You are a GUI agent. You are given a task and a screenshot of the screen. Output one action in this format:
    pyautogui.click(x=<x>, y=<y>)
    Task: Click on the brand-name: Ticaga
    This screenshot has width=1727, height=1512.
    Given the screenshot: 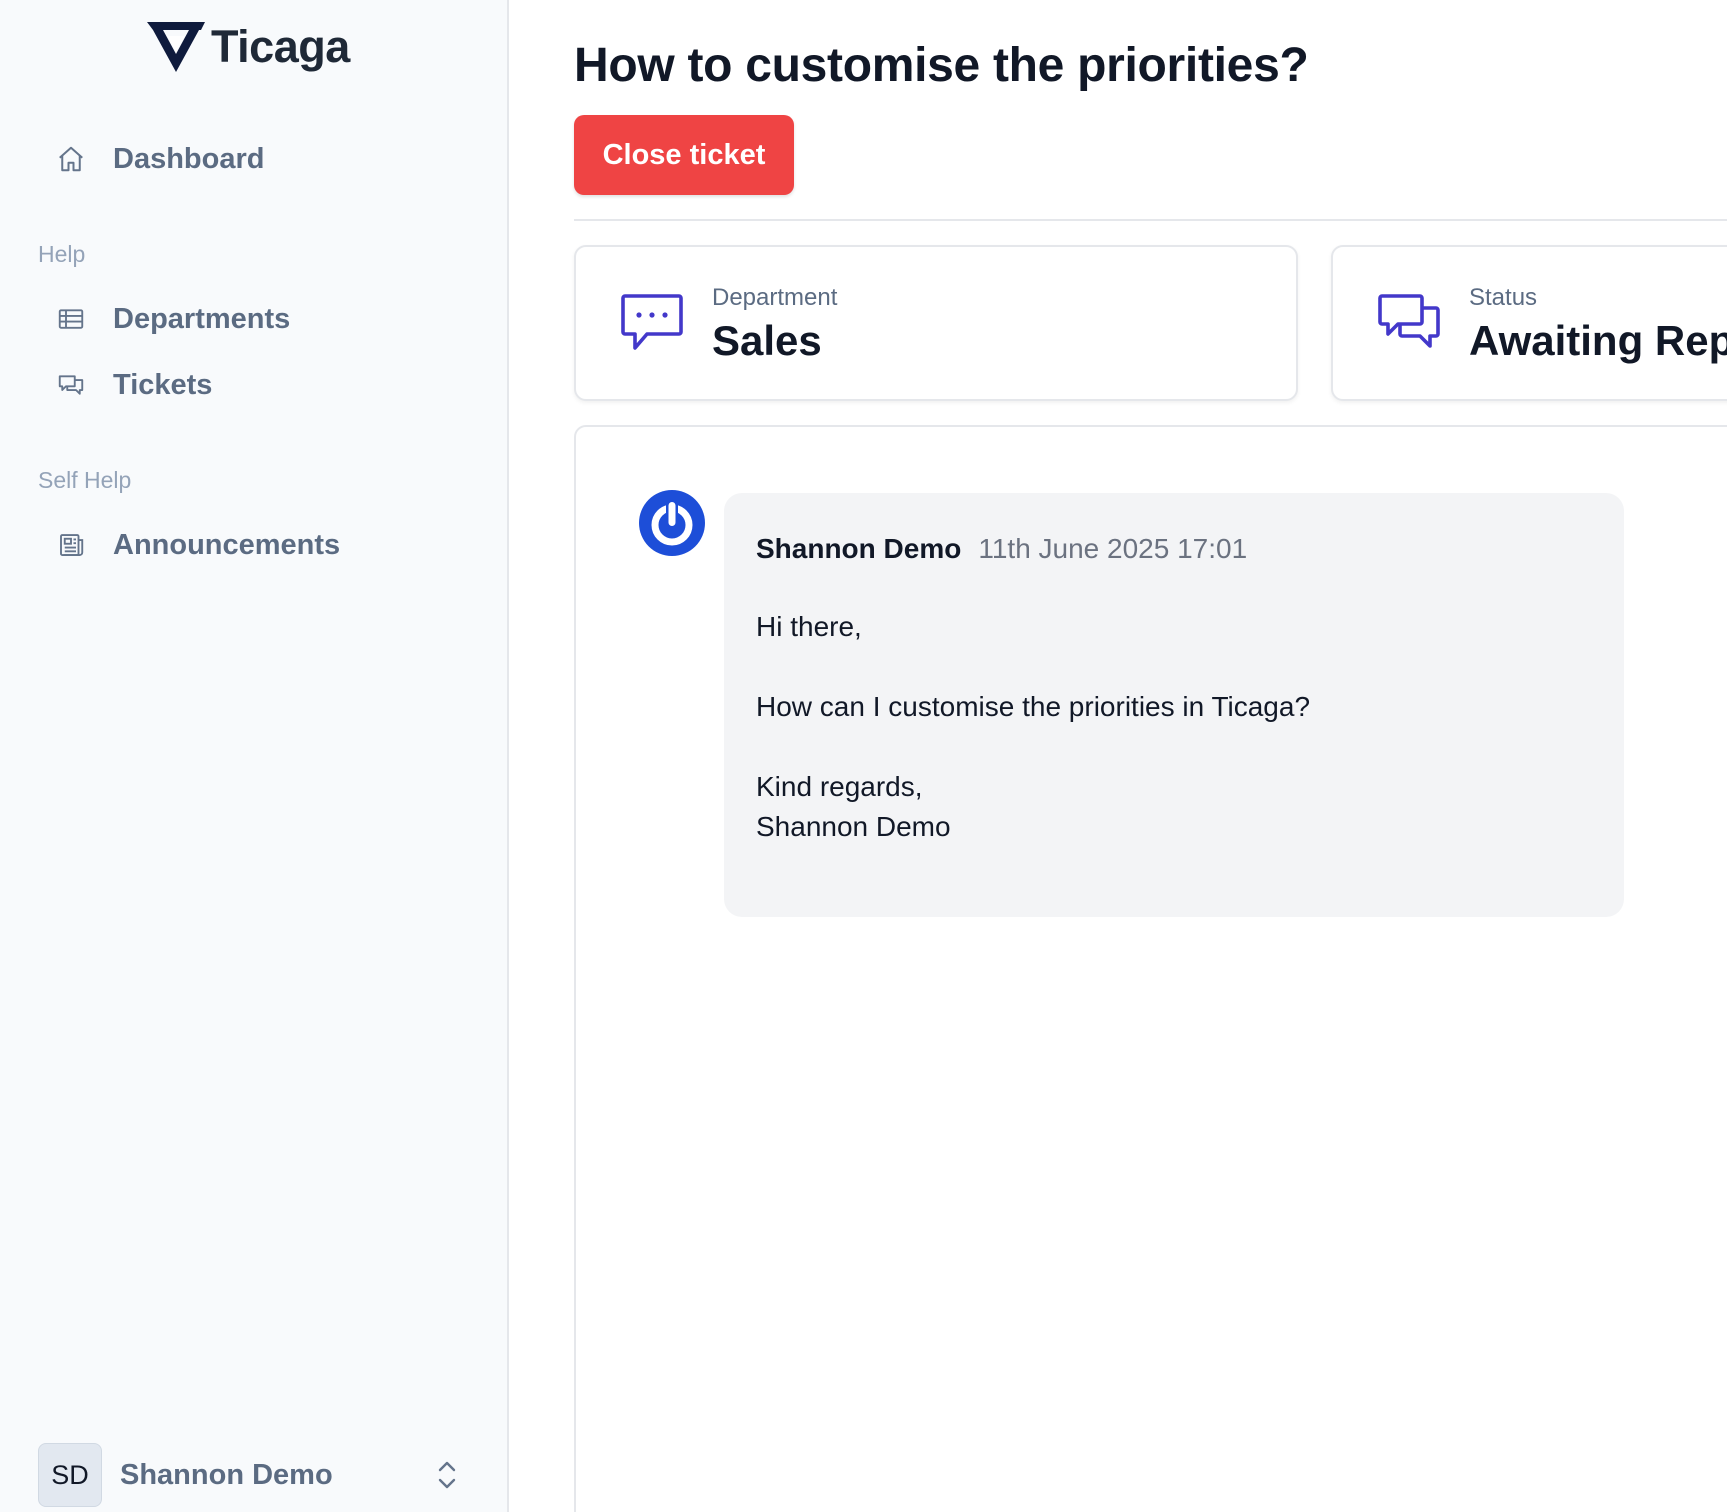 What is the action you would take?
    pyautogui.click(x=280, y=46)
    